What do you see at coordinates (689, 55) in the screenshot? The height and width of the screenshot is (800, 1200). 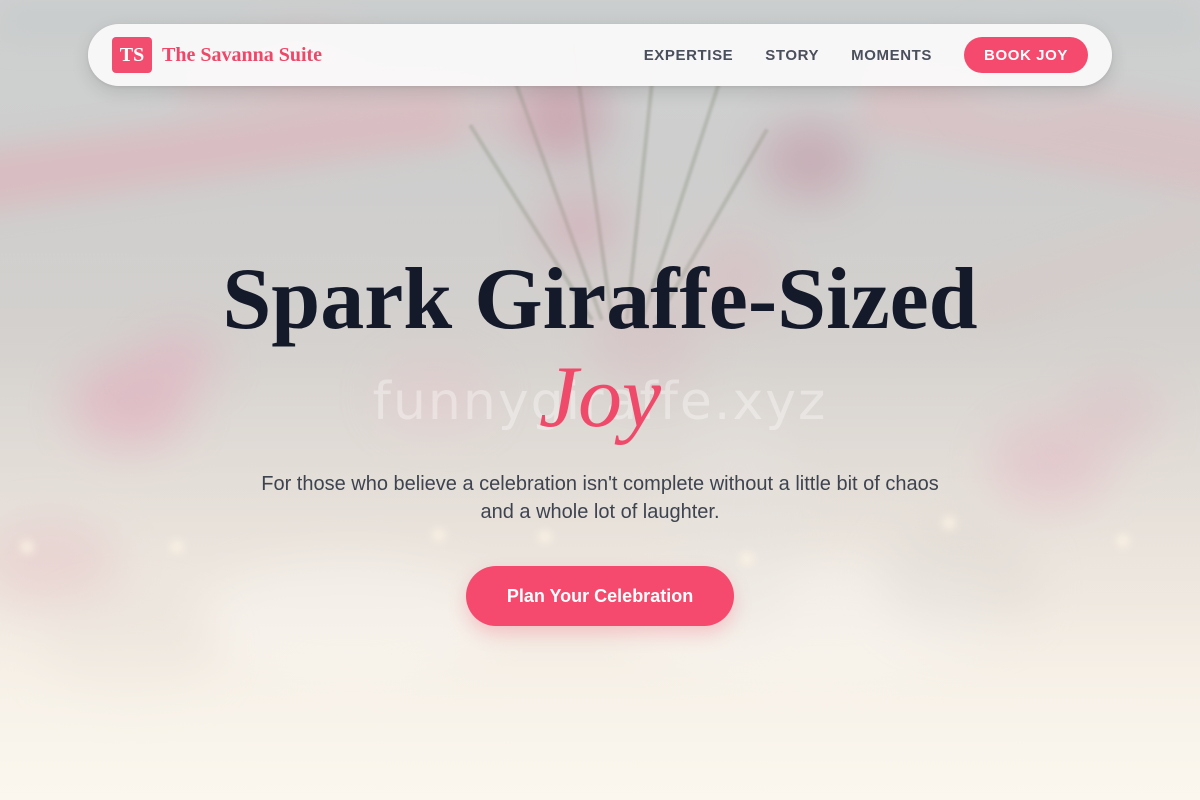 I see `nav-link-expertise: EXPERTISE` at bounding box center [689, 55].